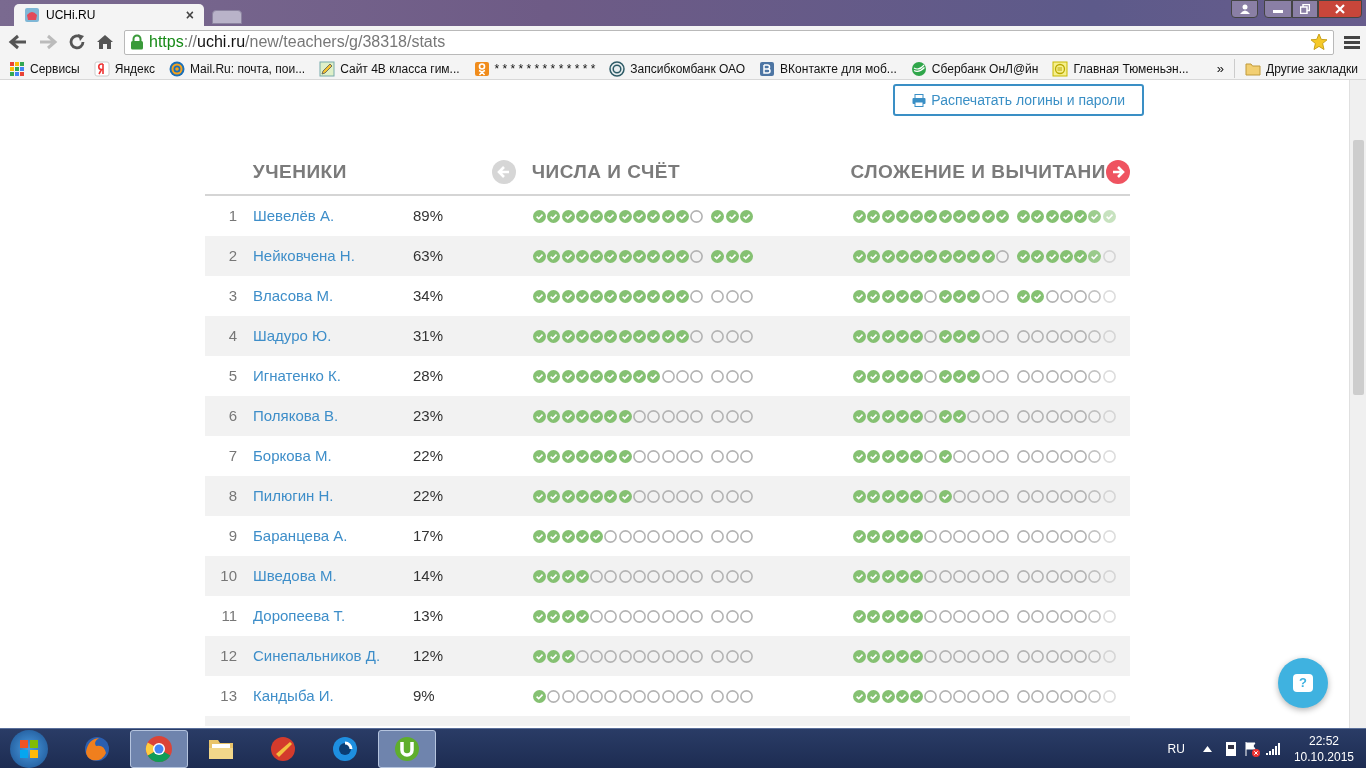 The image size is (1366, 768). Describe the element at coordinates (232, 295) in the screenshot. I see `row-number: 3` at that location.